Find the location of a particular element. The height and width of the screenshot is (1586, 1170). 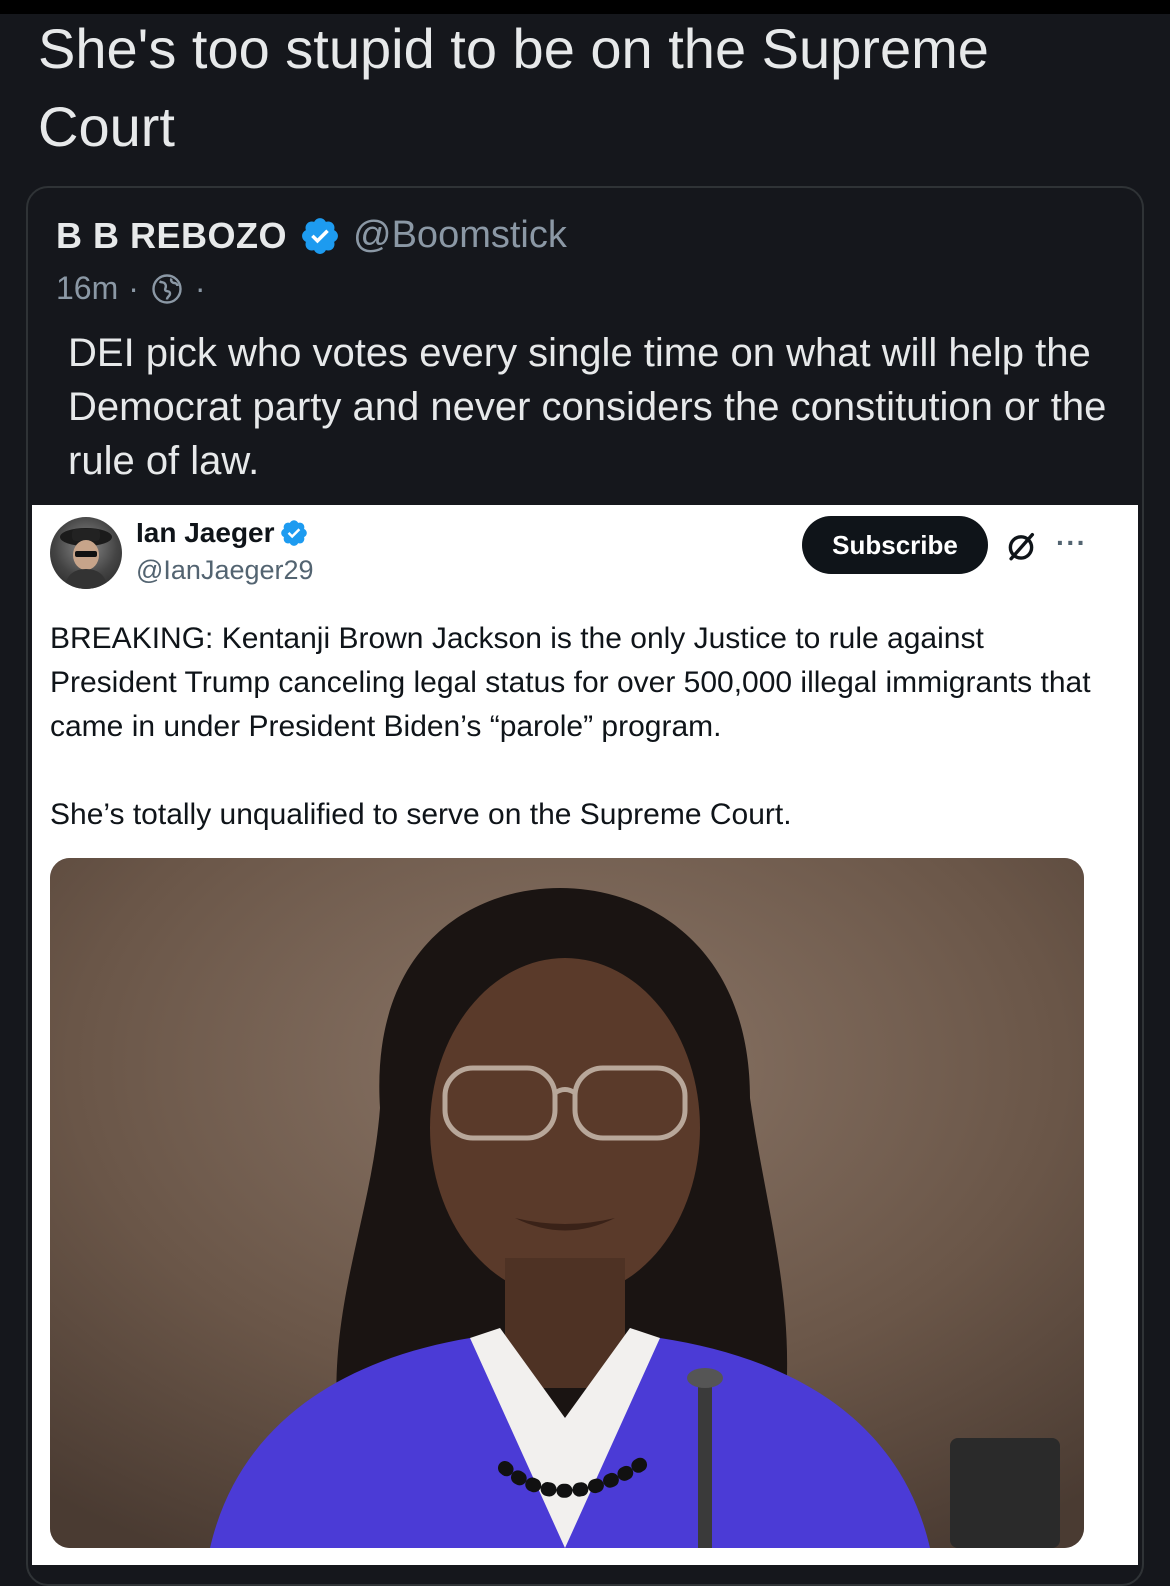

globe-icon is located at coordinates (167, 288).